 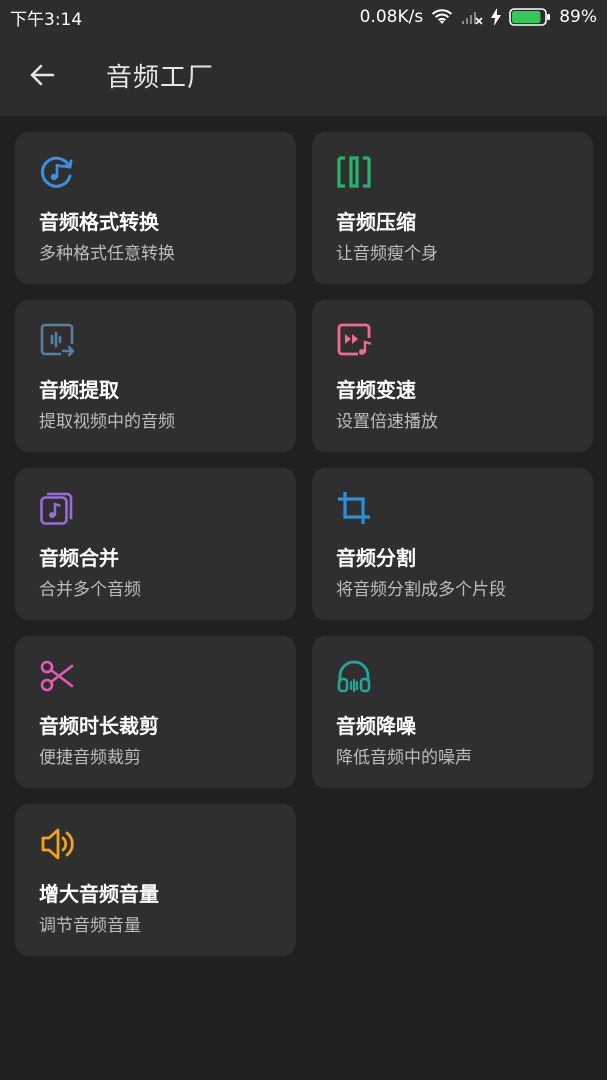 I want to click on tool-title: 音频分割, so click(x=376, y=558).